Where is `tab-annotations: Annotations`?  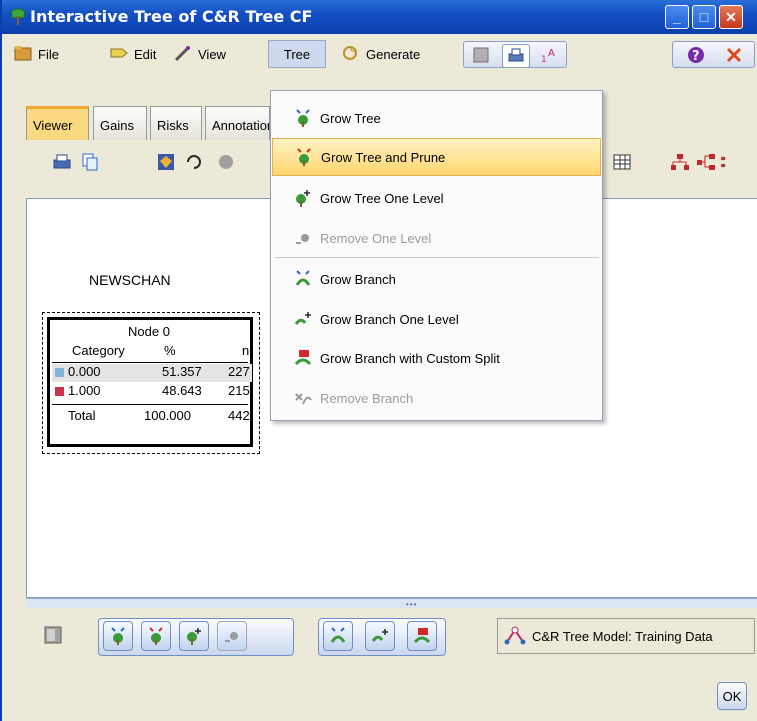
tab-annotations: Annotations is located at coordinates (237, 123).